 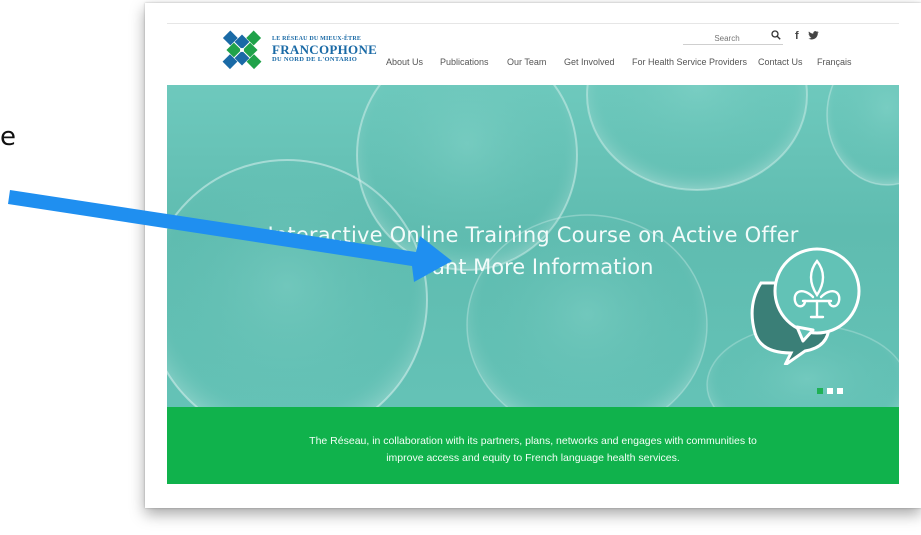 I want to click on header-divider, so click(x=533, y=23).